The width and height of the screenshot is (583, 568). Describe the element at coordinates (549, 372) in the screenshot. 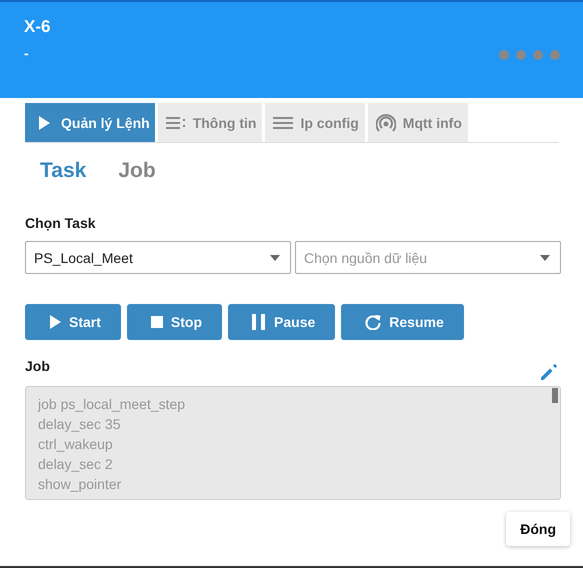

I see `edit-icon` at that location.